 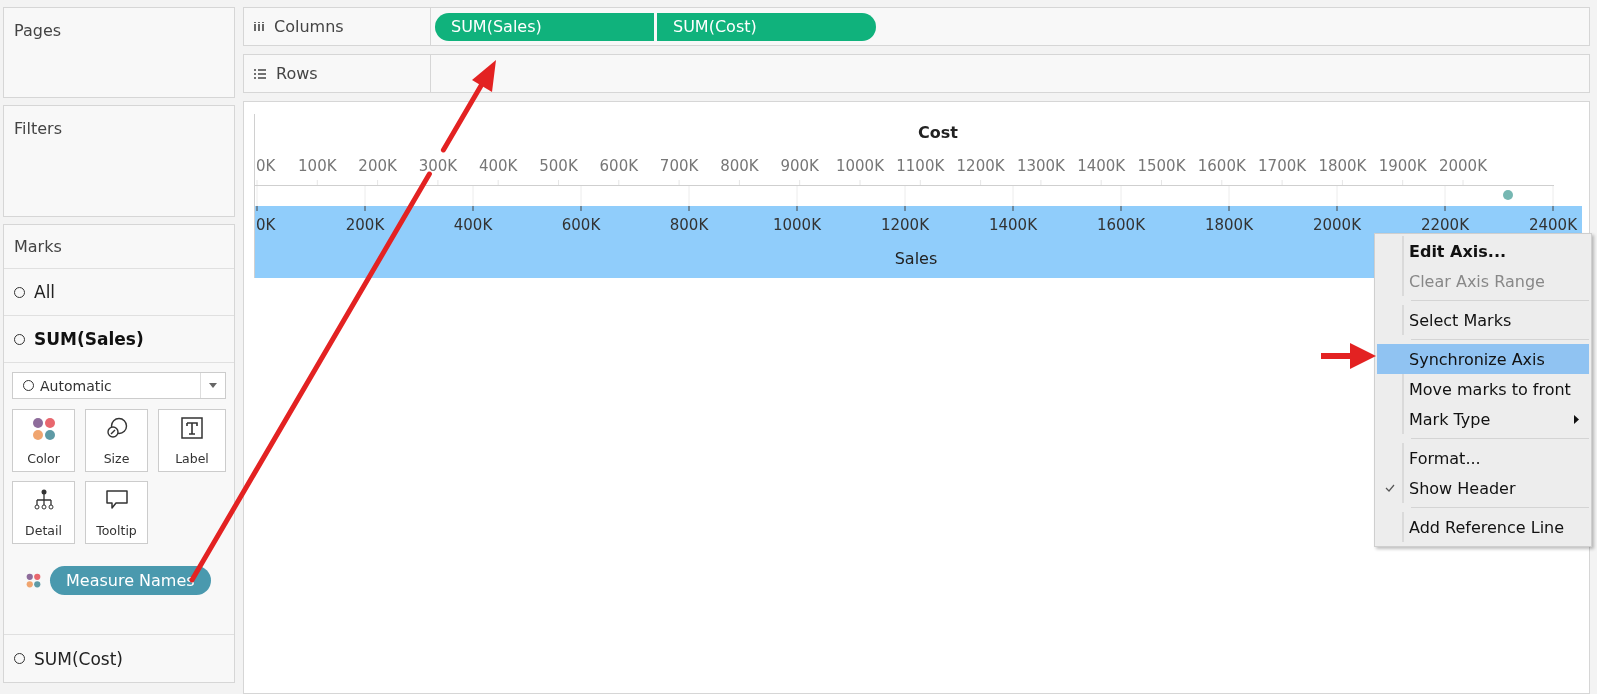 I want to click on tick-label: 300K, so click(x=438, y=166).